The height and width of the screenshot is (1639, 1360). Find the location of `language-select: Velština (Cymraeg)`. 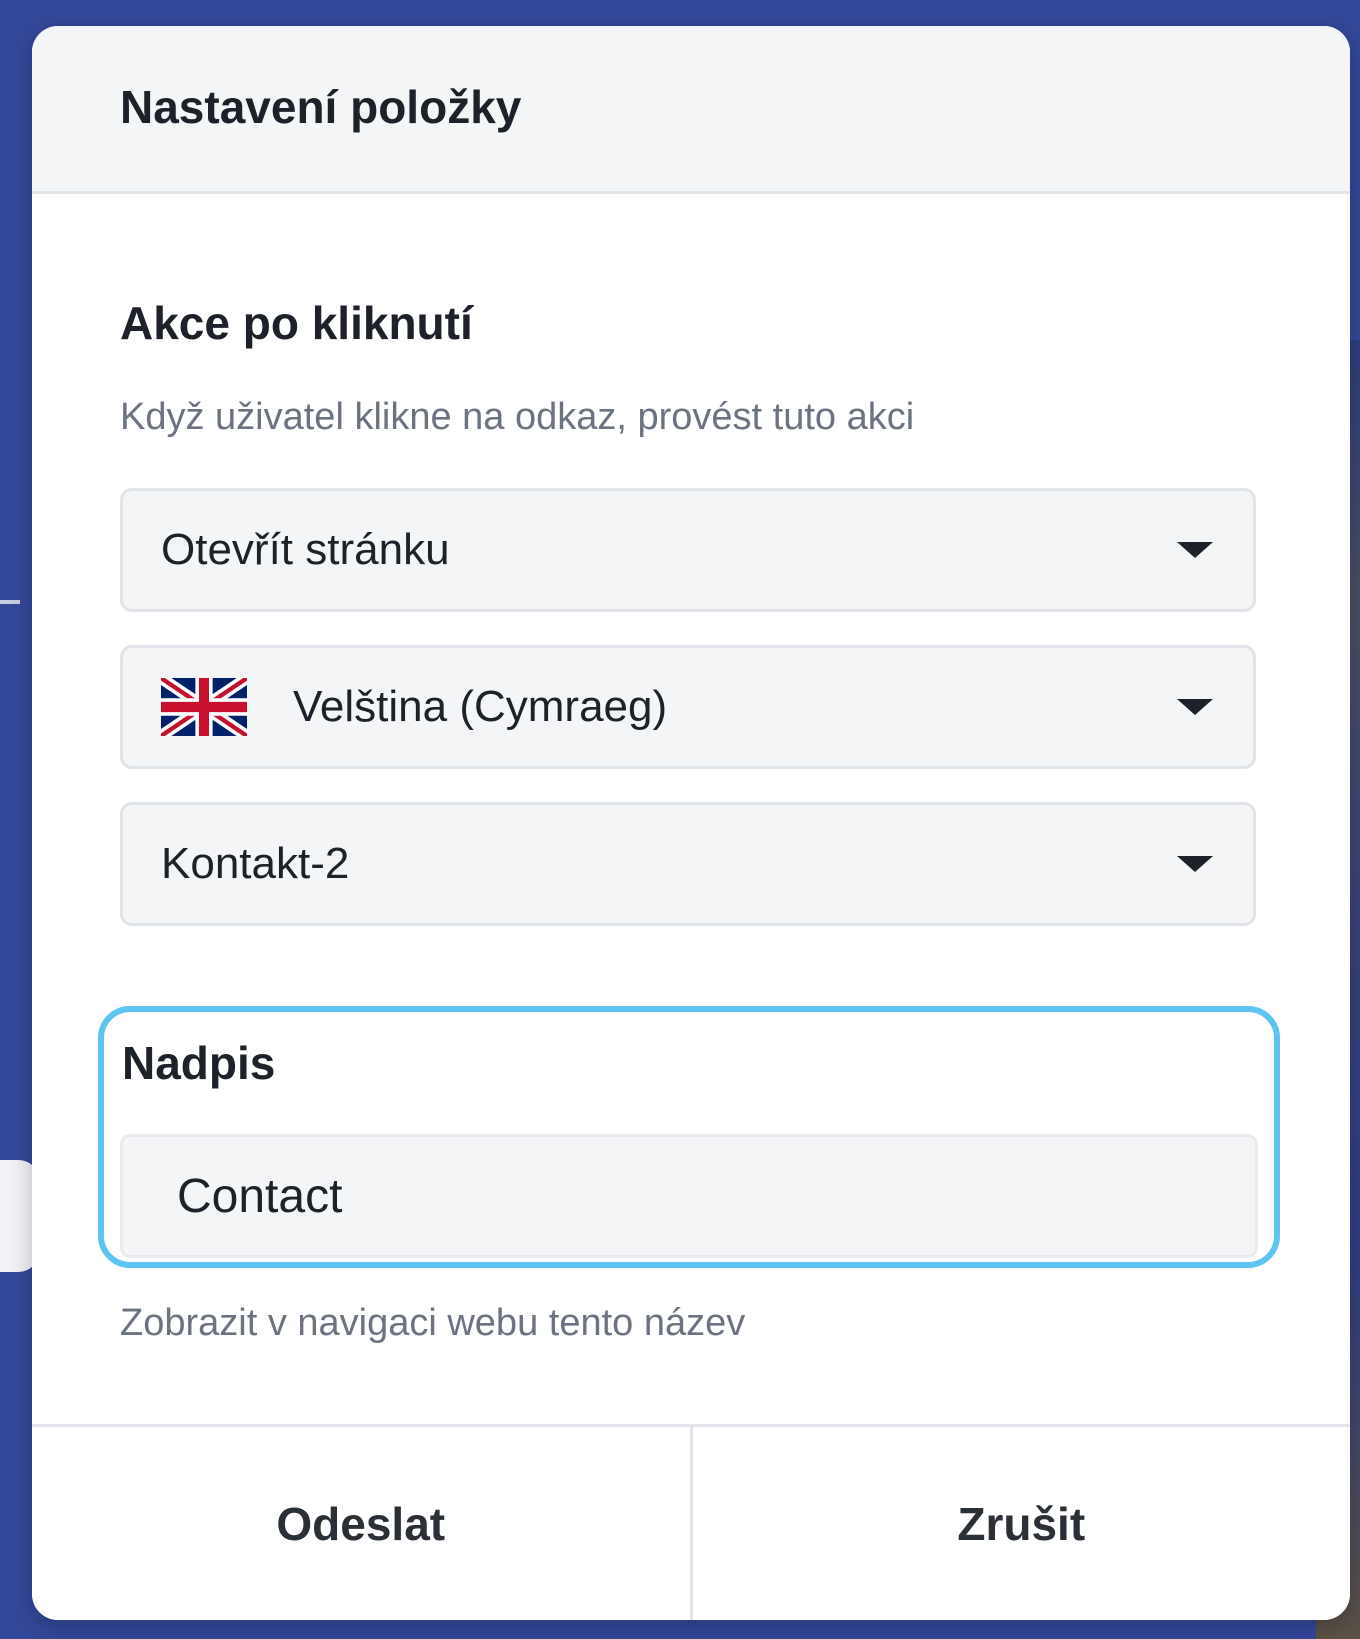

language-select: Velština (Cymraeg) is located at coordinates (688, 707).